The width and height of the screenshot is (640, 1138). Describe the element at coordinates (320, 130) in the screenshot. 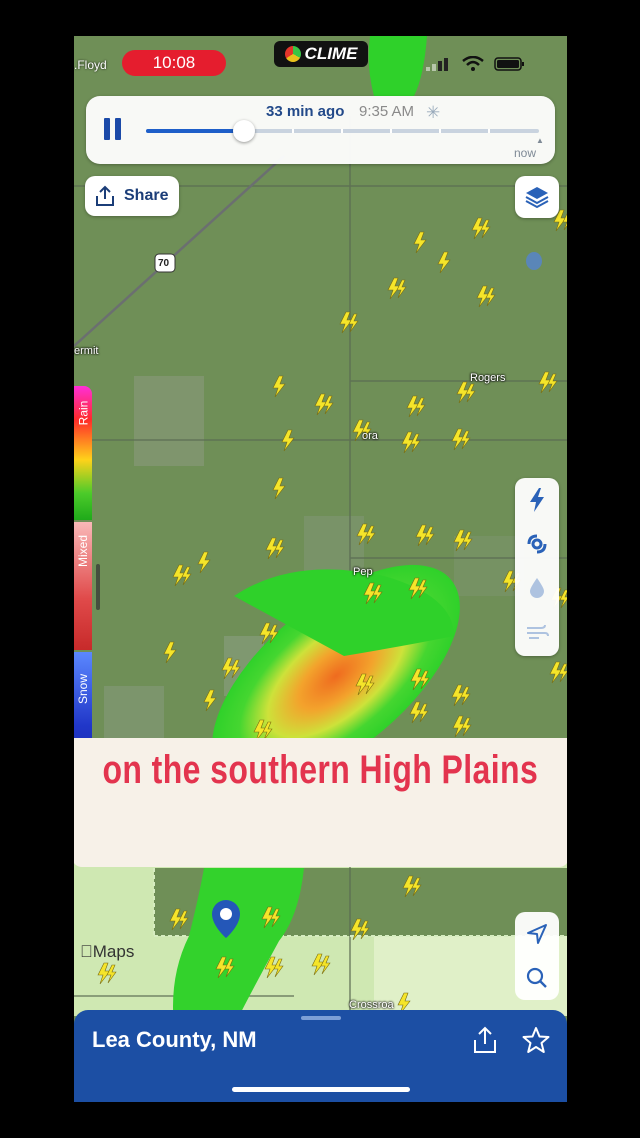

I see `radar-timeline-panel: 33 min ago 9:35 AM ✳ ▲ now` at that location.